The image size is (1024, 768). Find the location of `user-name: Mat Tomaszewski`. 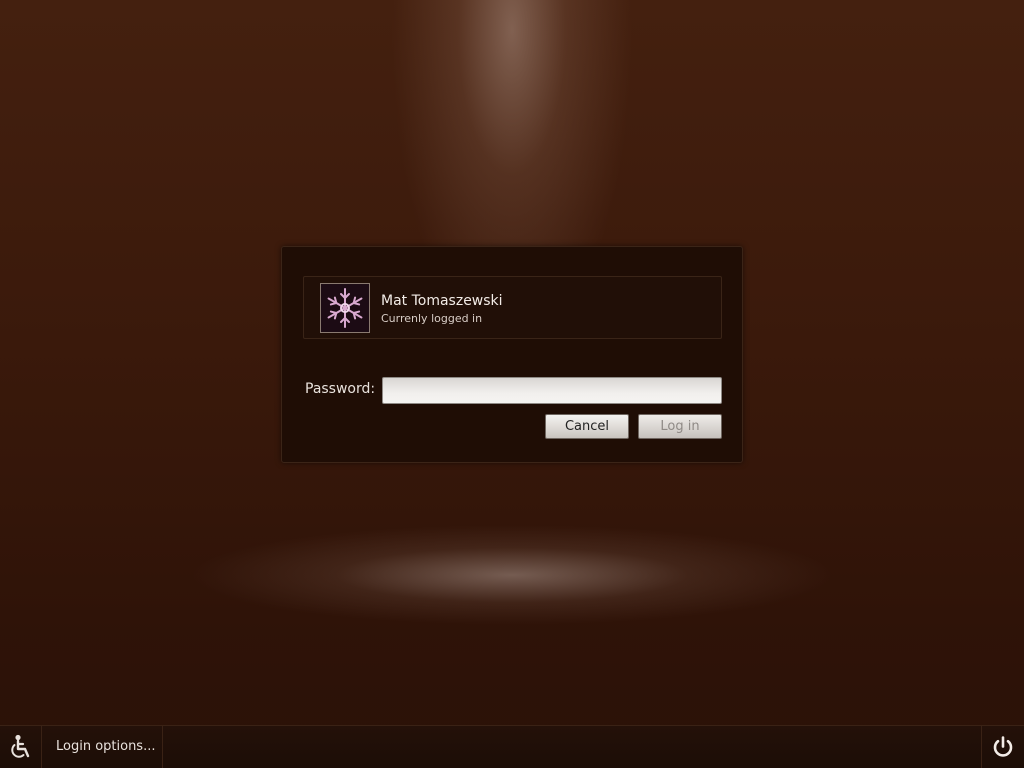

user-name: Mat Tomaszewski is located at coordinates (442, 301).